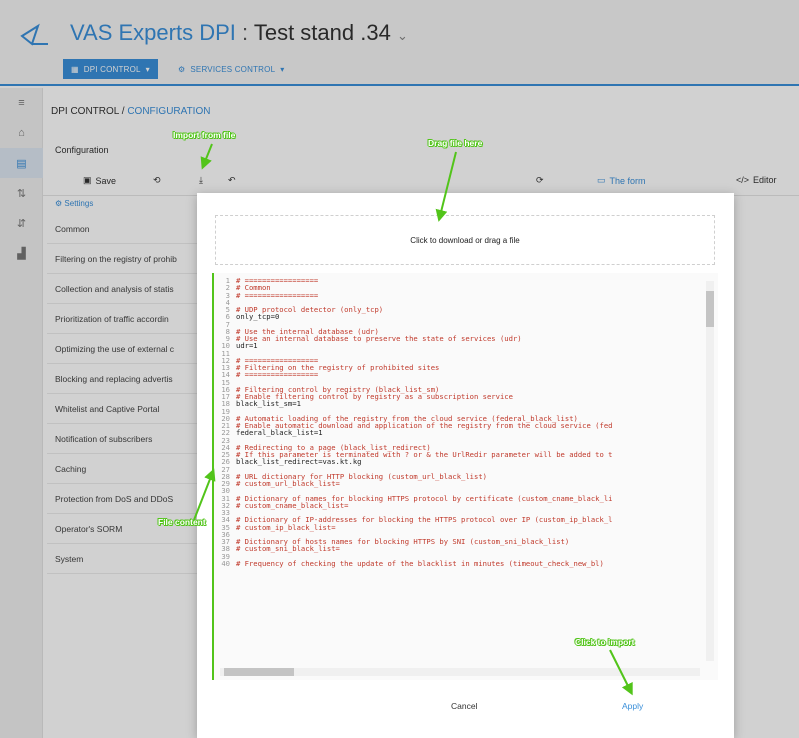 This screenshot has height=738, width=799. What do you see at coordinates (459, 375) in the screenshot?
I see `code-line: 14 # =================` at bounding box center [459, 375].